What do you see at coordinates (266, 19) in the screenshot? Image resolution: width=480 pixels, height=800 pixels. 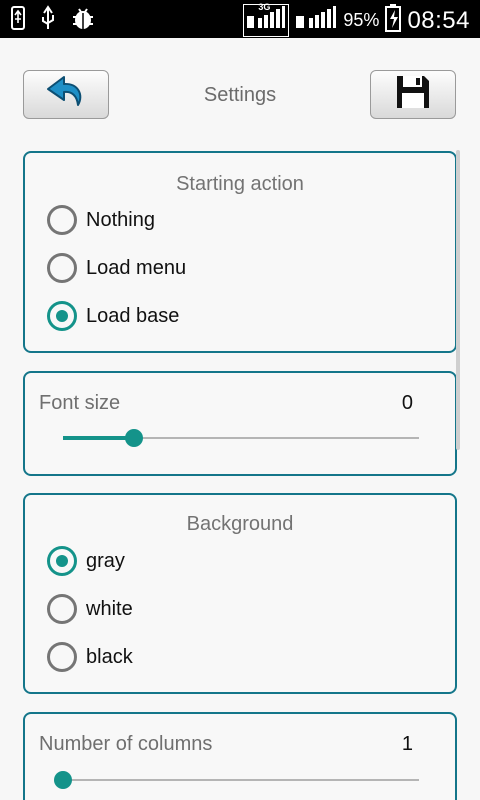 I see `signal-icon: 3G` at bounding box center [266, 19].